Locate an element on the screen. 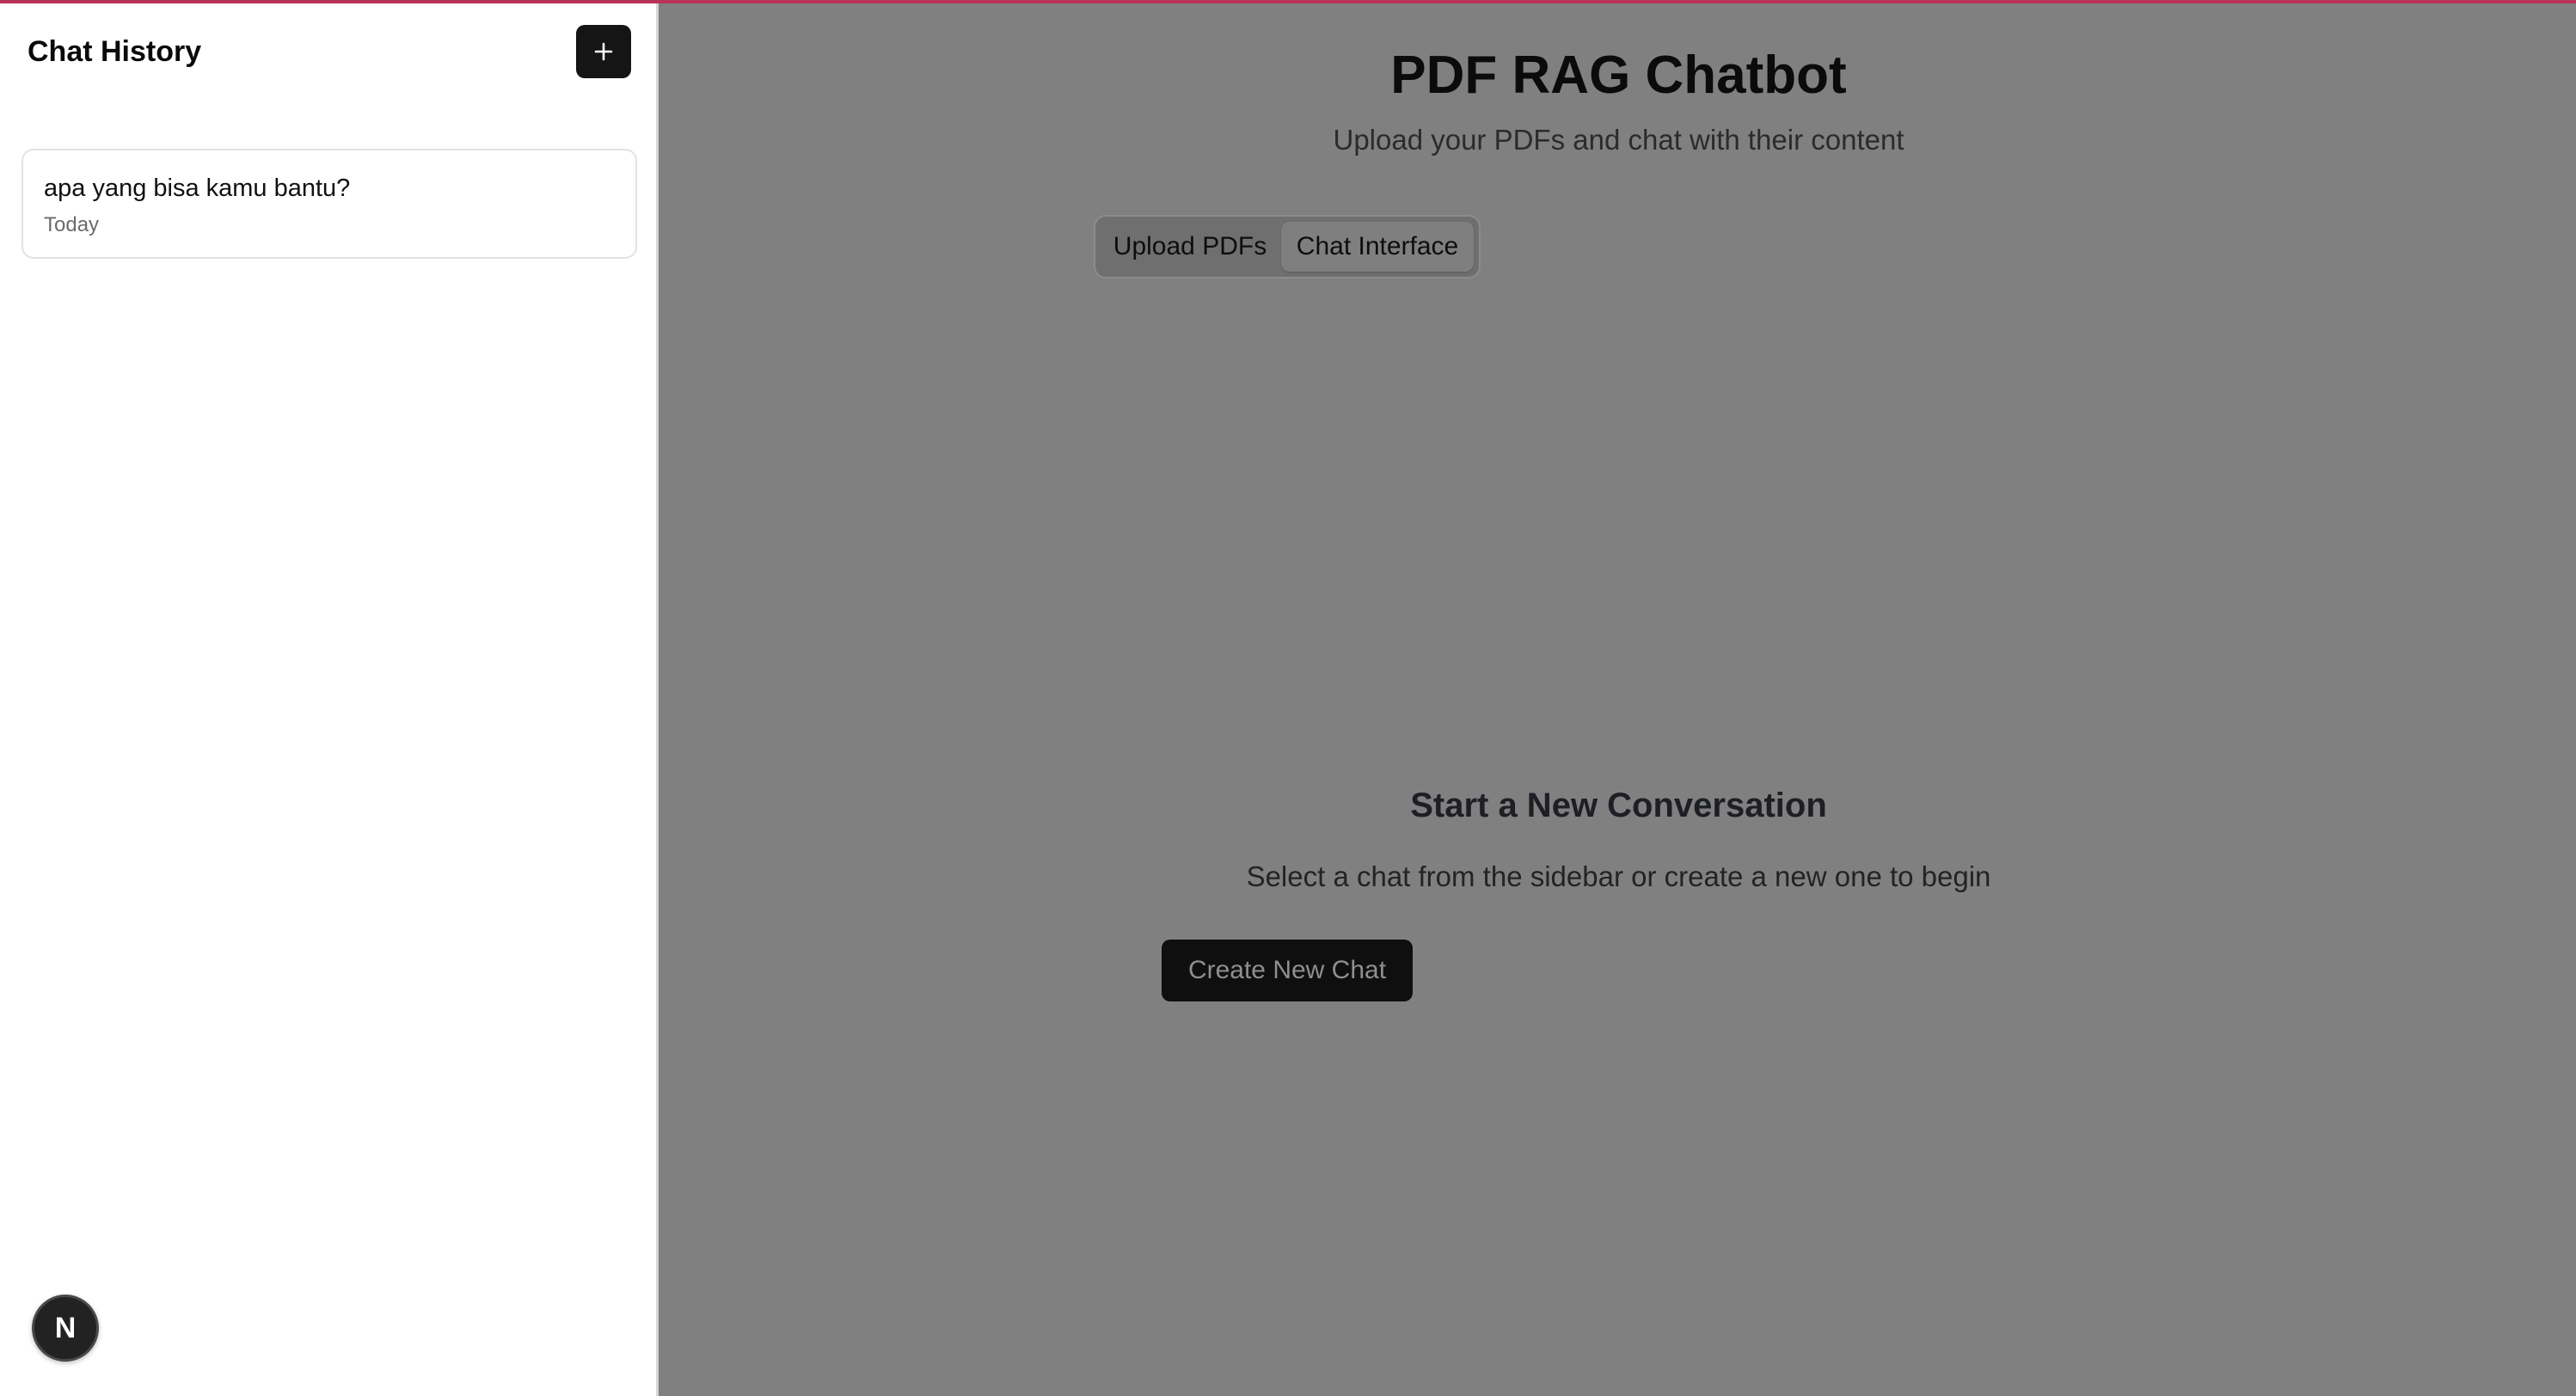 Image resolution: width=2576 pixels, height=1396 pixels. empty-state-heading: Start a New Conversation is located at coordinates (1618, 805).